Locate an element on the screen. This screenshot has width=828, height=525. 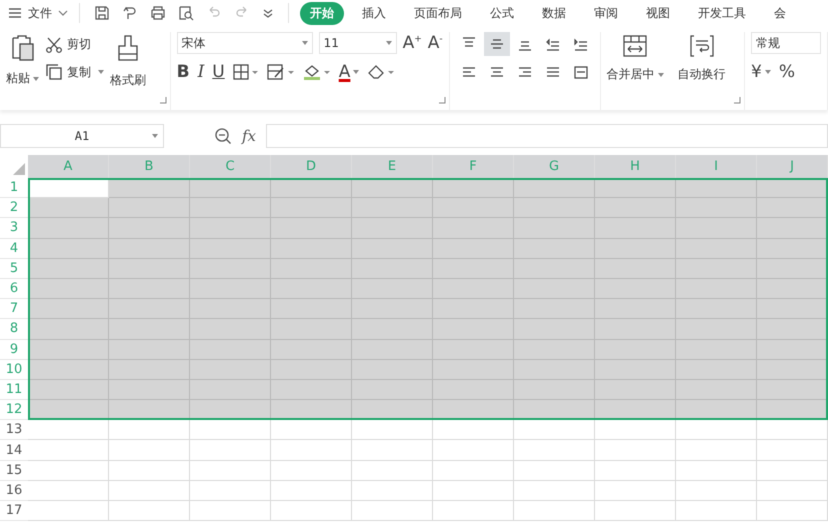
font-name-dropdown: 宋体 is located at coordinates (244, 43).